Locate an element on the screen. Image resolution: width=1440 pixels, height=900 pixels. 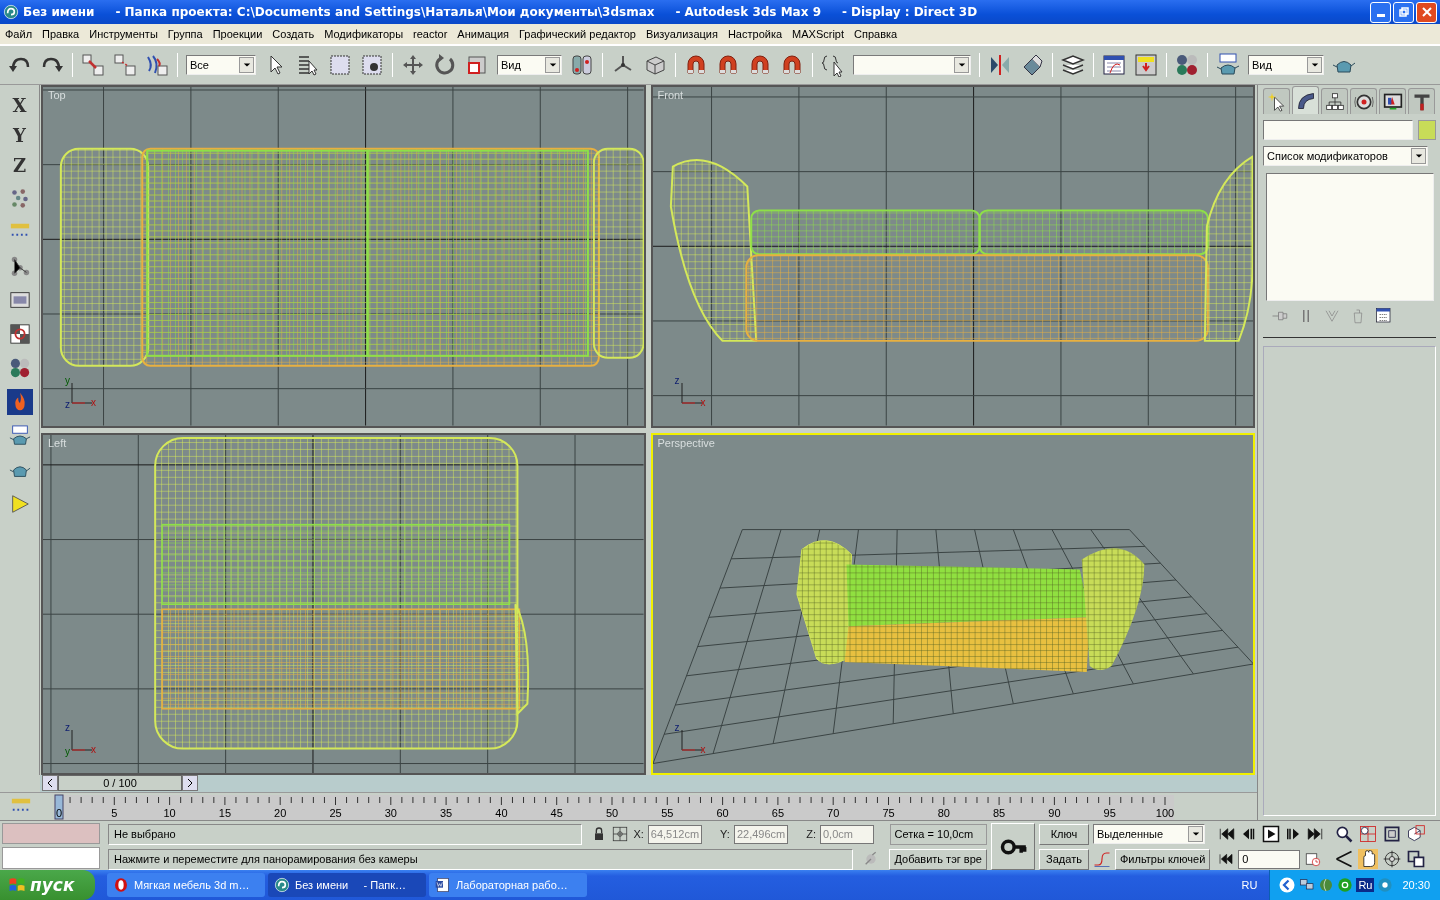
modifier-list-dropdown: Список модификаторов is located at coordinates (1345, 156).